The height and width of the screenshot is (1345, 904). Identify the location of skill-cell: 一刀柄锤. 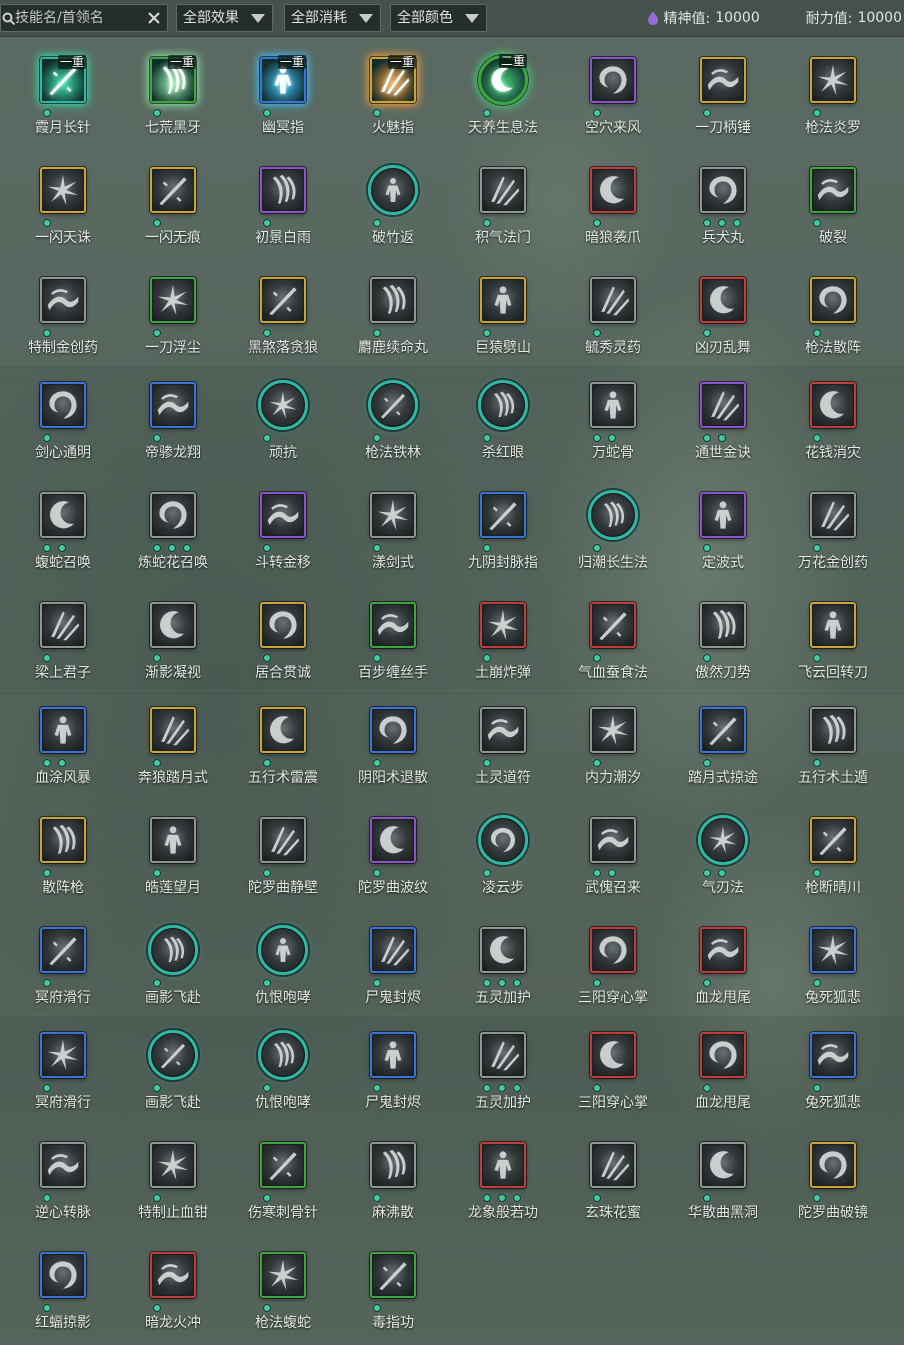
(723, 95).